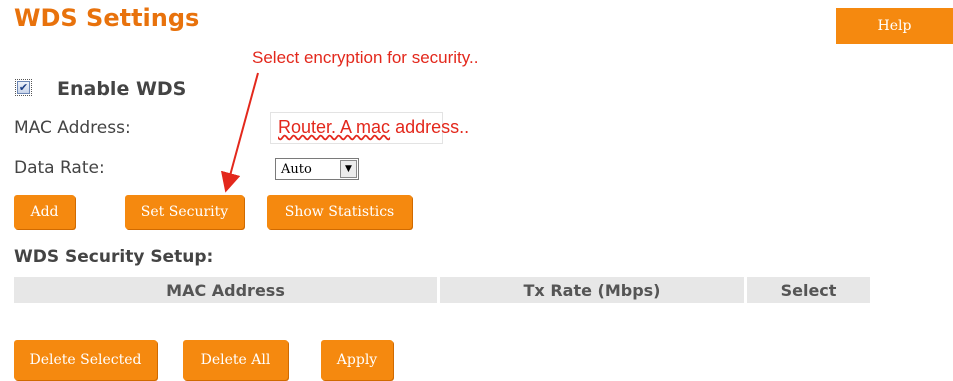  I want to click on add-button: Add, so click(44, 212).